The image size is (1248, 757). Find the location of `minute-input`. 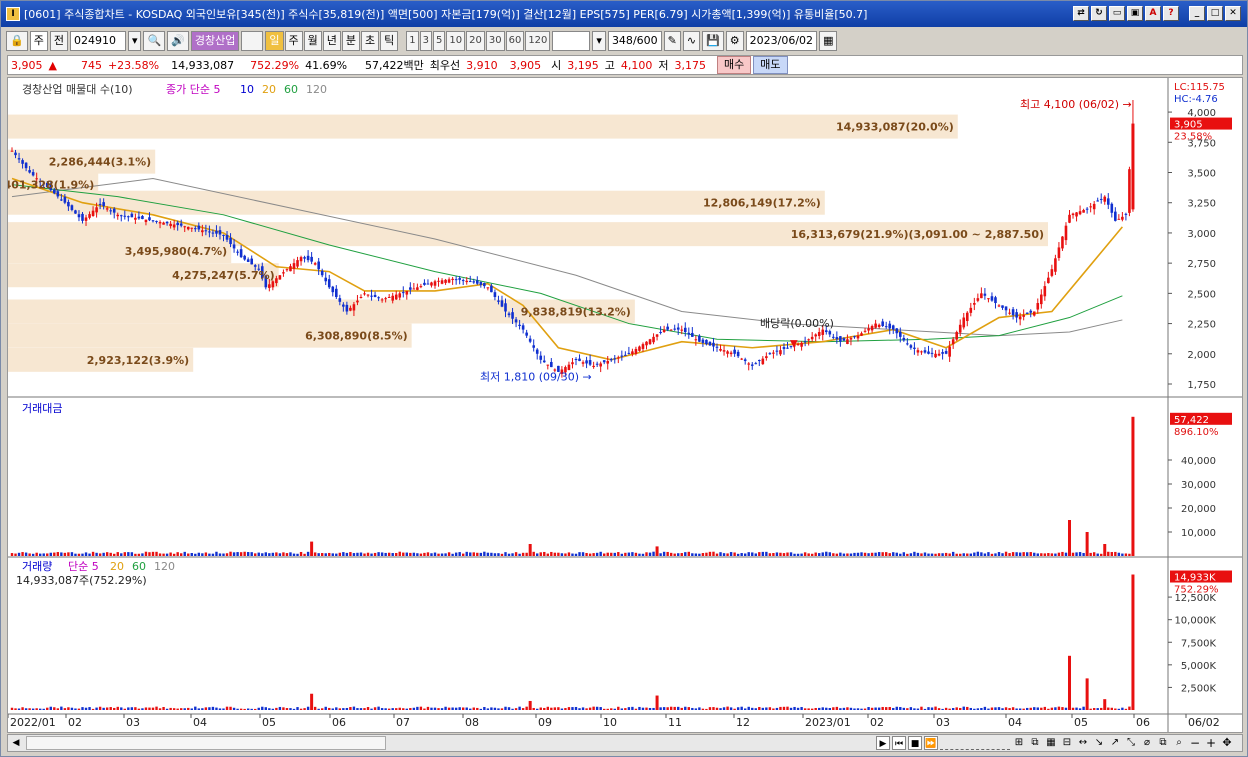

minute-input is located at coordinates (571, 41).